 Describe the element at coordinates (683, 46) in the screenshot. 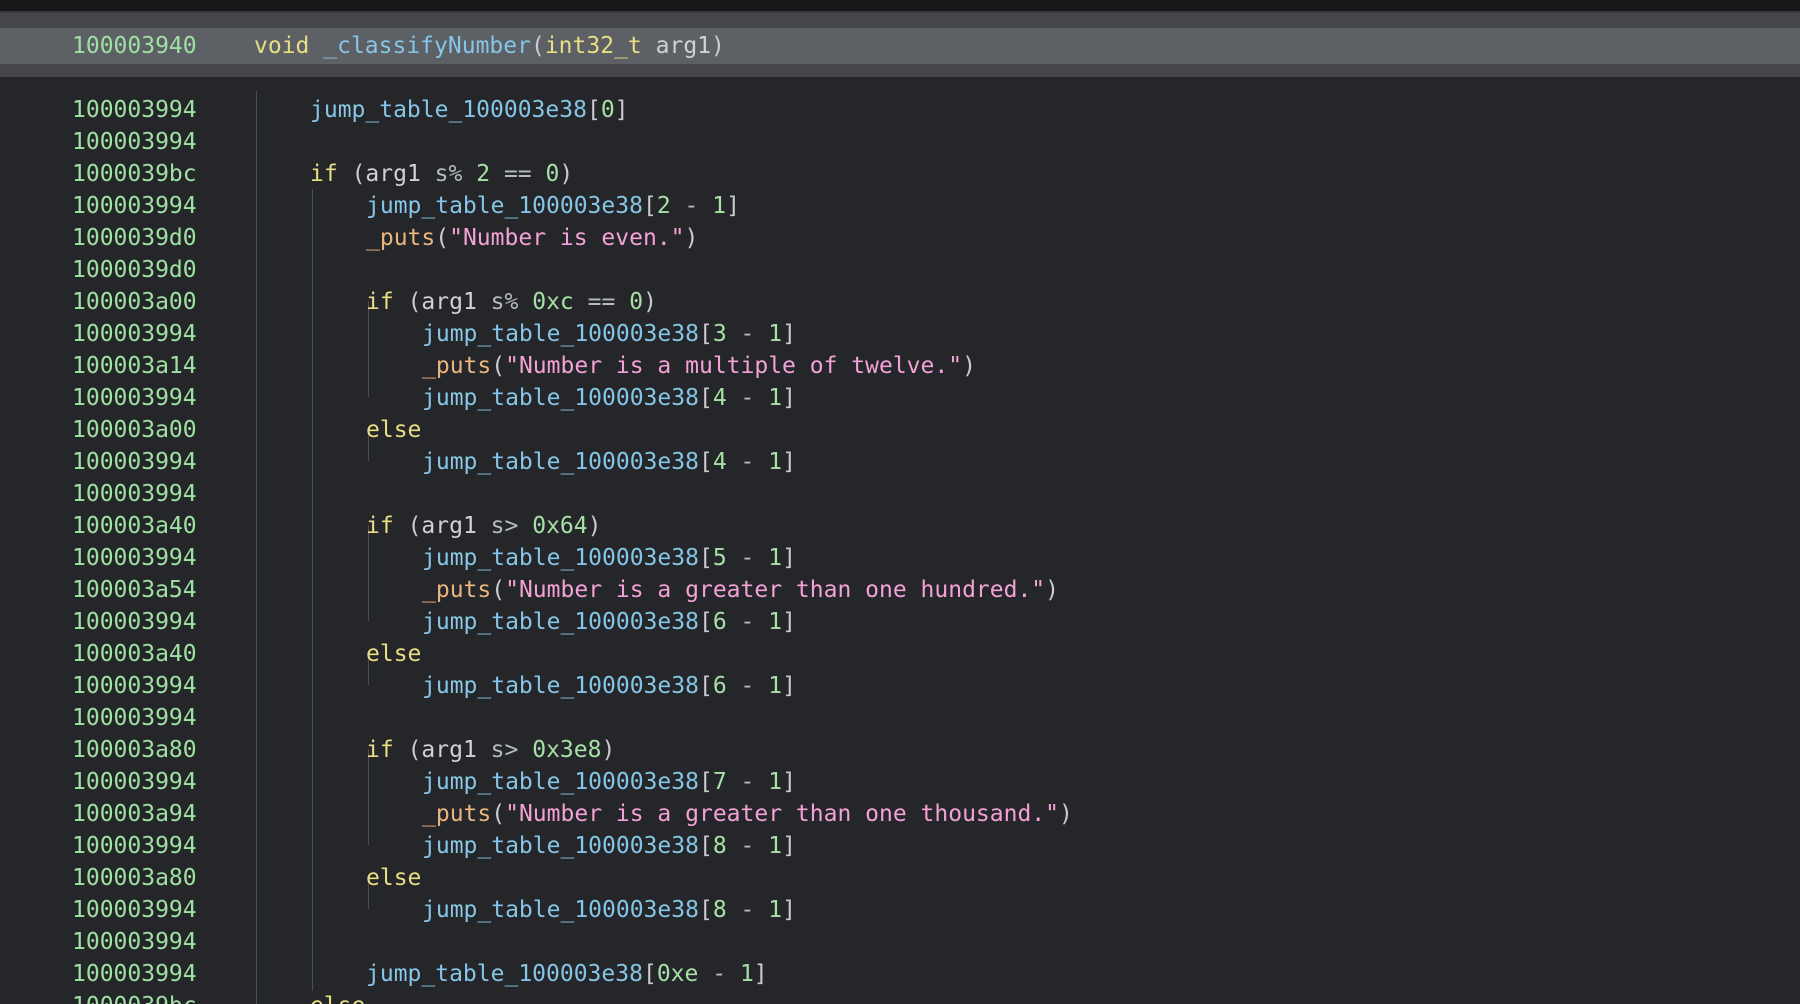

I see `param-name: arg1` at that location.